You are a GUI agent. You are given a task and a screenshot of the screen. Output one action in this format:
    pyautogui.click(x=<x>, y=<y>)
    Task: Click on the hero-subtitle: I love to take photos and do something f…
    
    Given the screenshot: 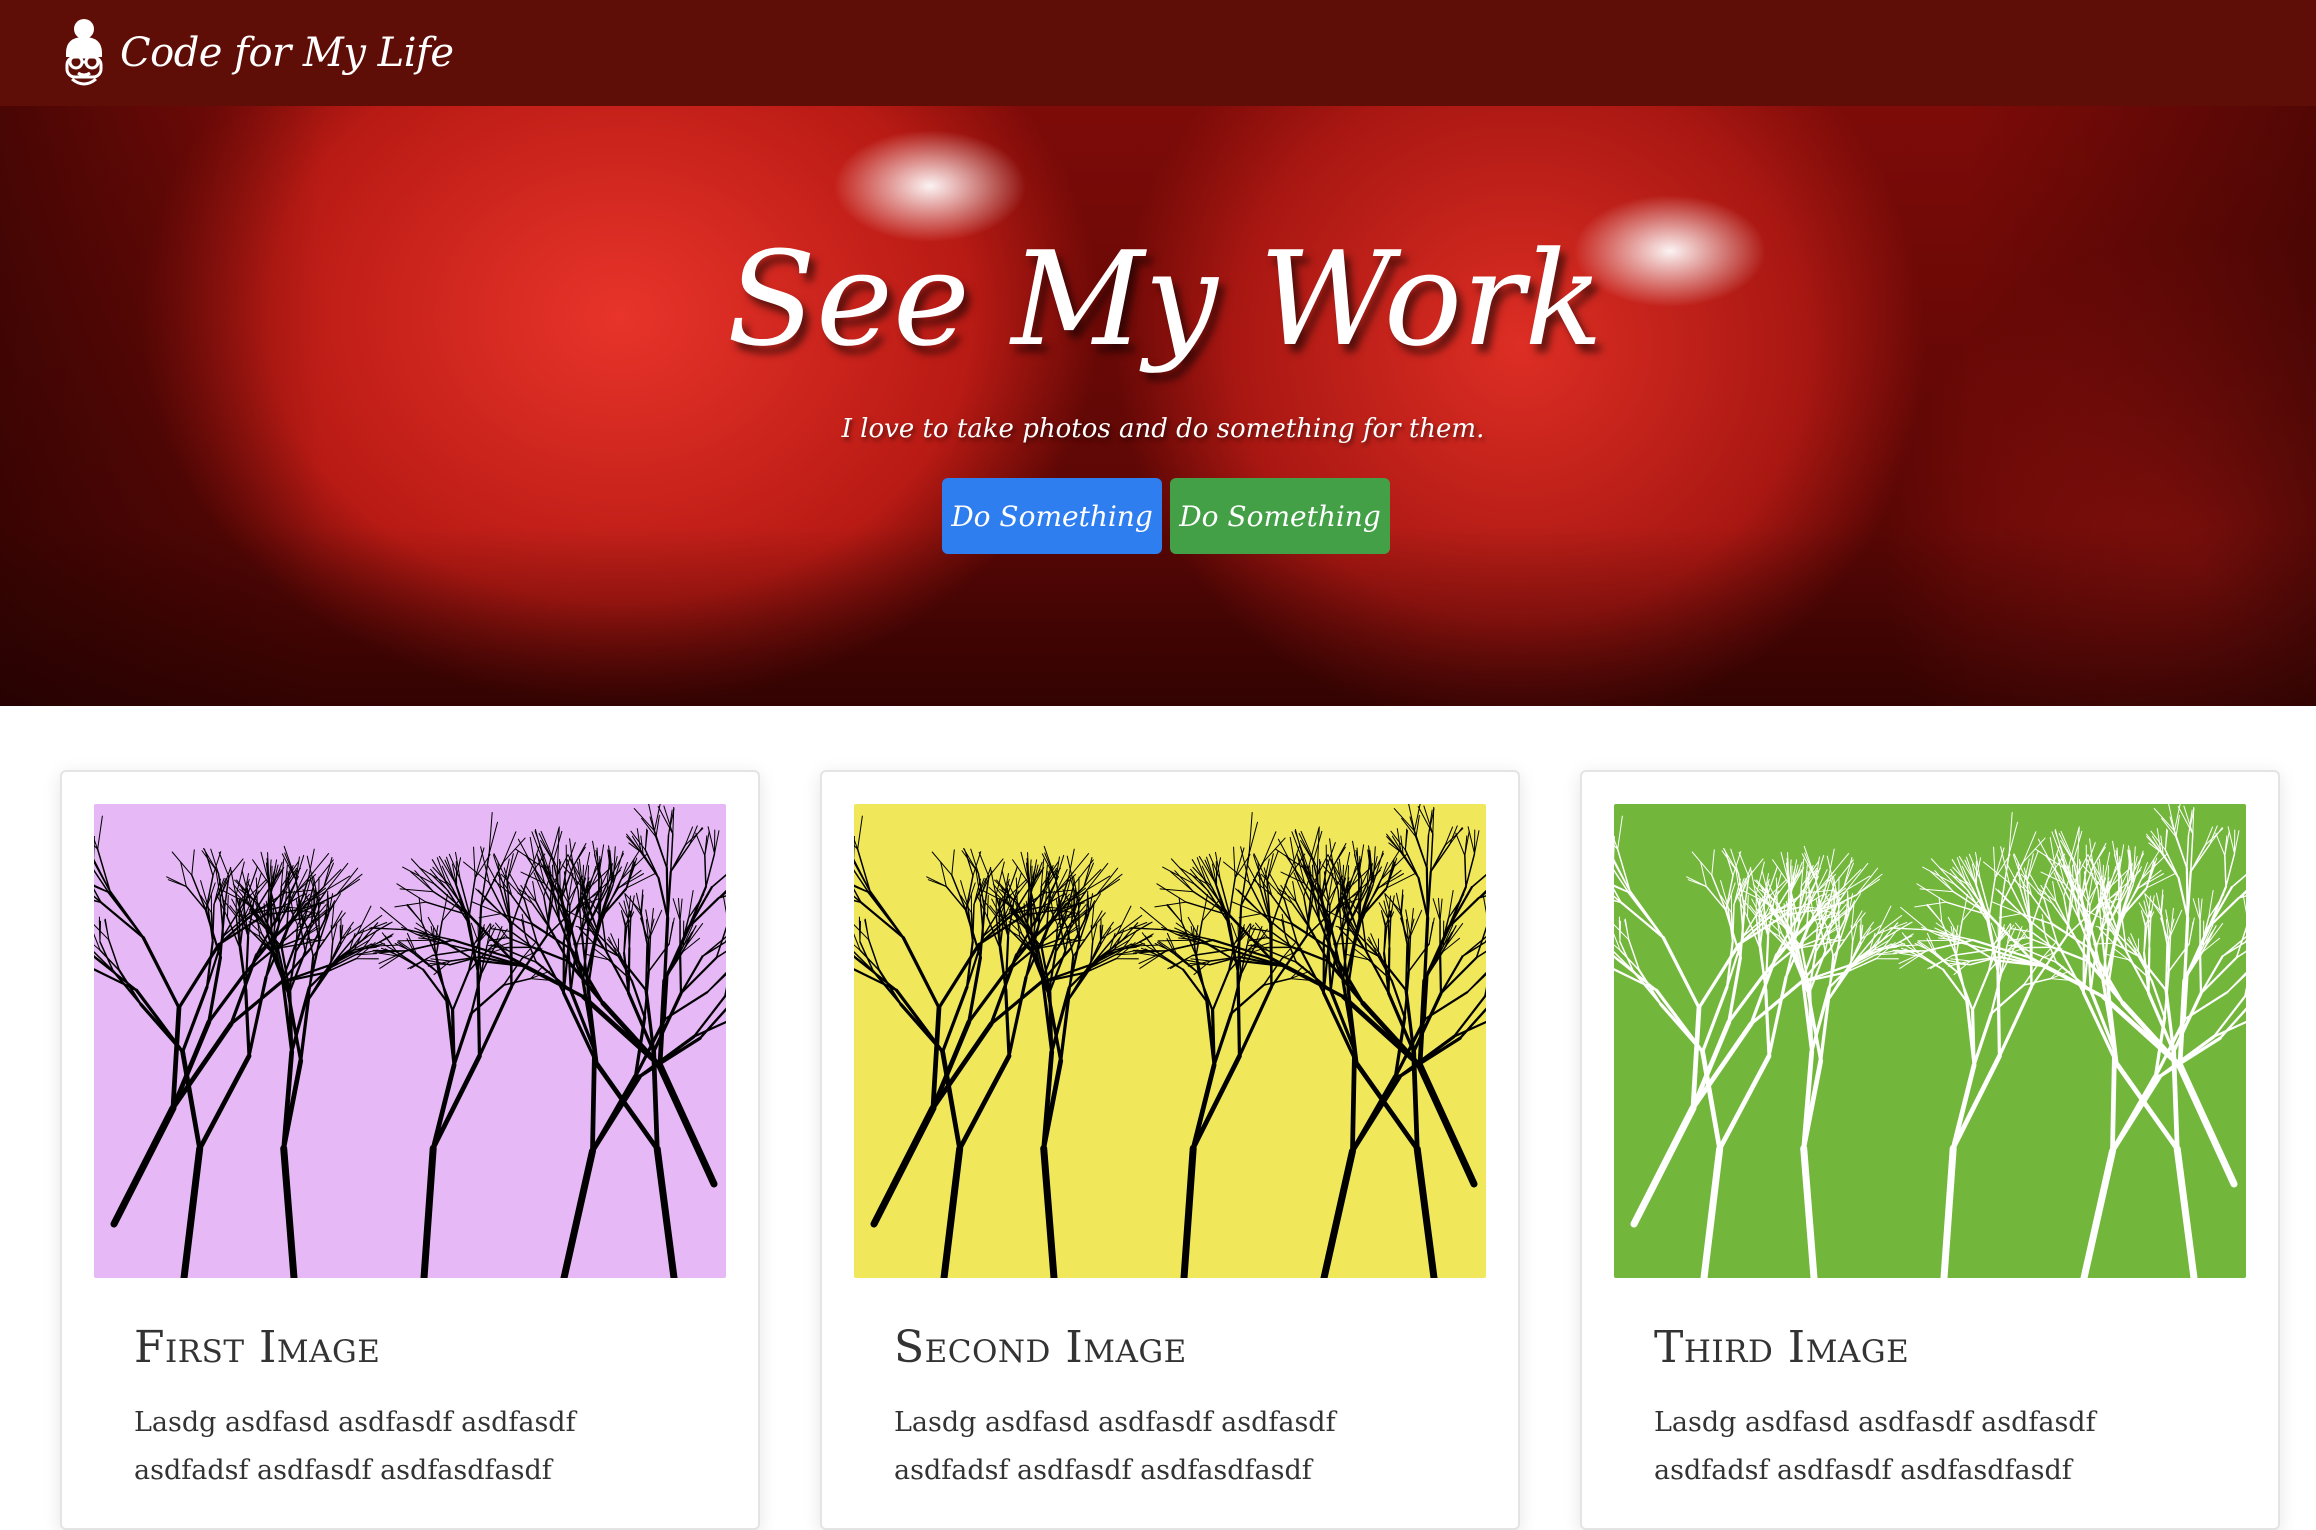 What is the action you would take?
    pyautogui.click(x=1163, y=429)
    